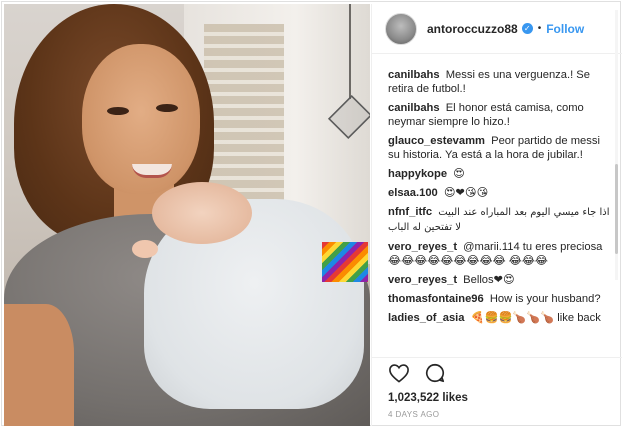 The image size is (634, 428). Describe the element at coordinates (118, 111) in the screenshot. I see `left-eye` at that location.